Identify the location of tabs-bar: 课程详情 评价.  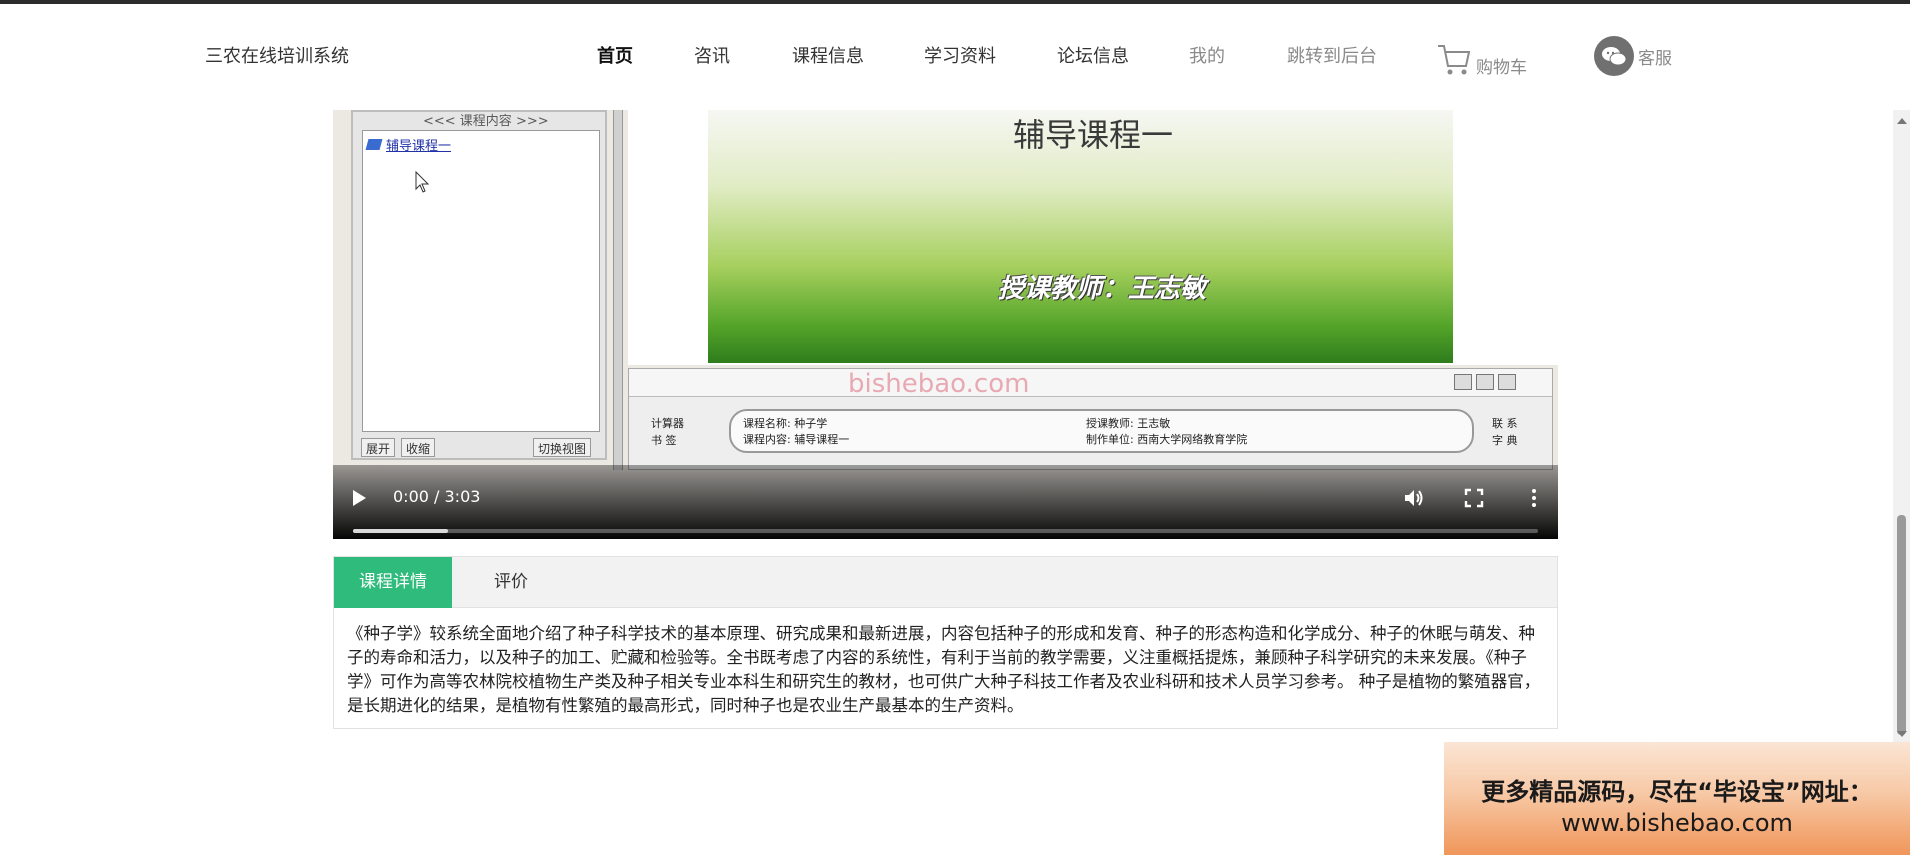
(945, 582).